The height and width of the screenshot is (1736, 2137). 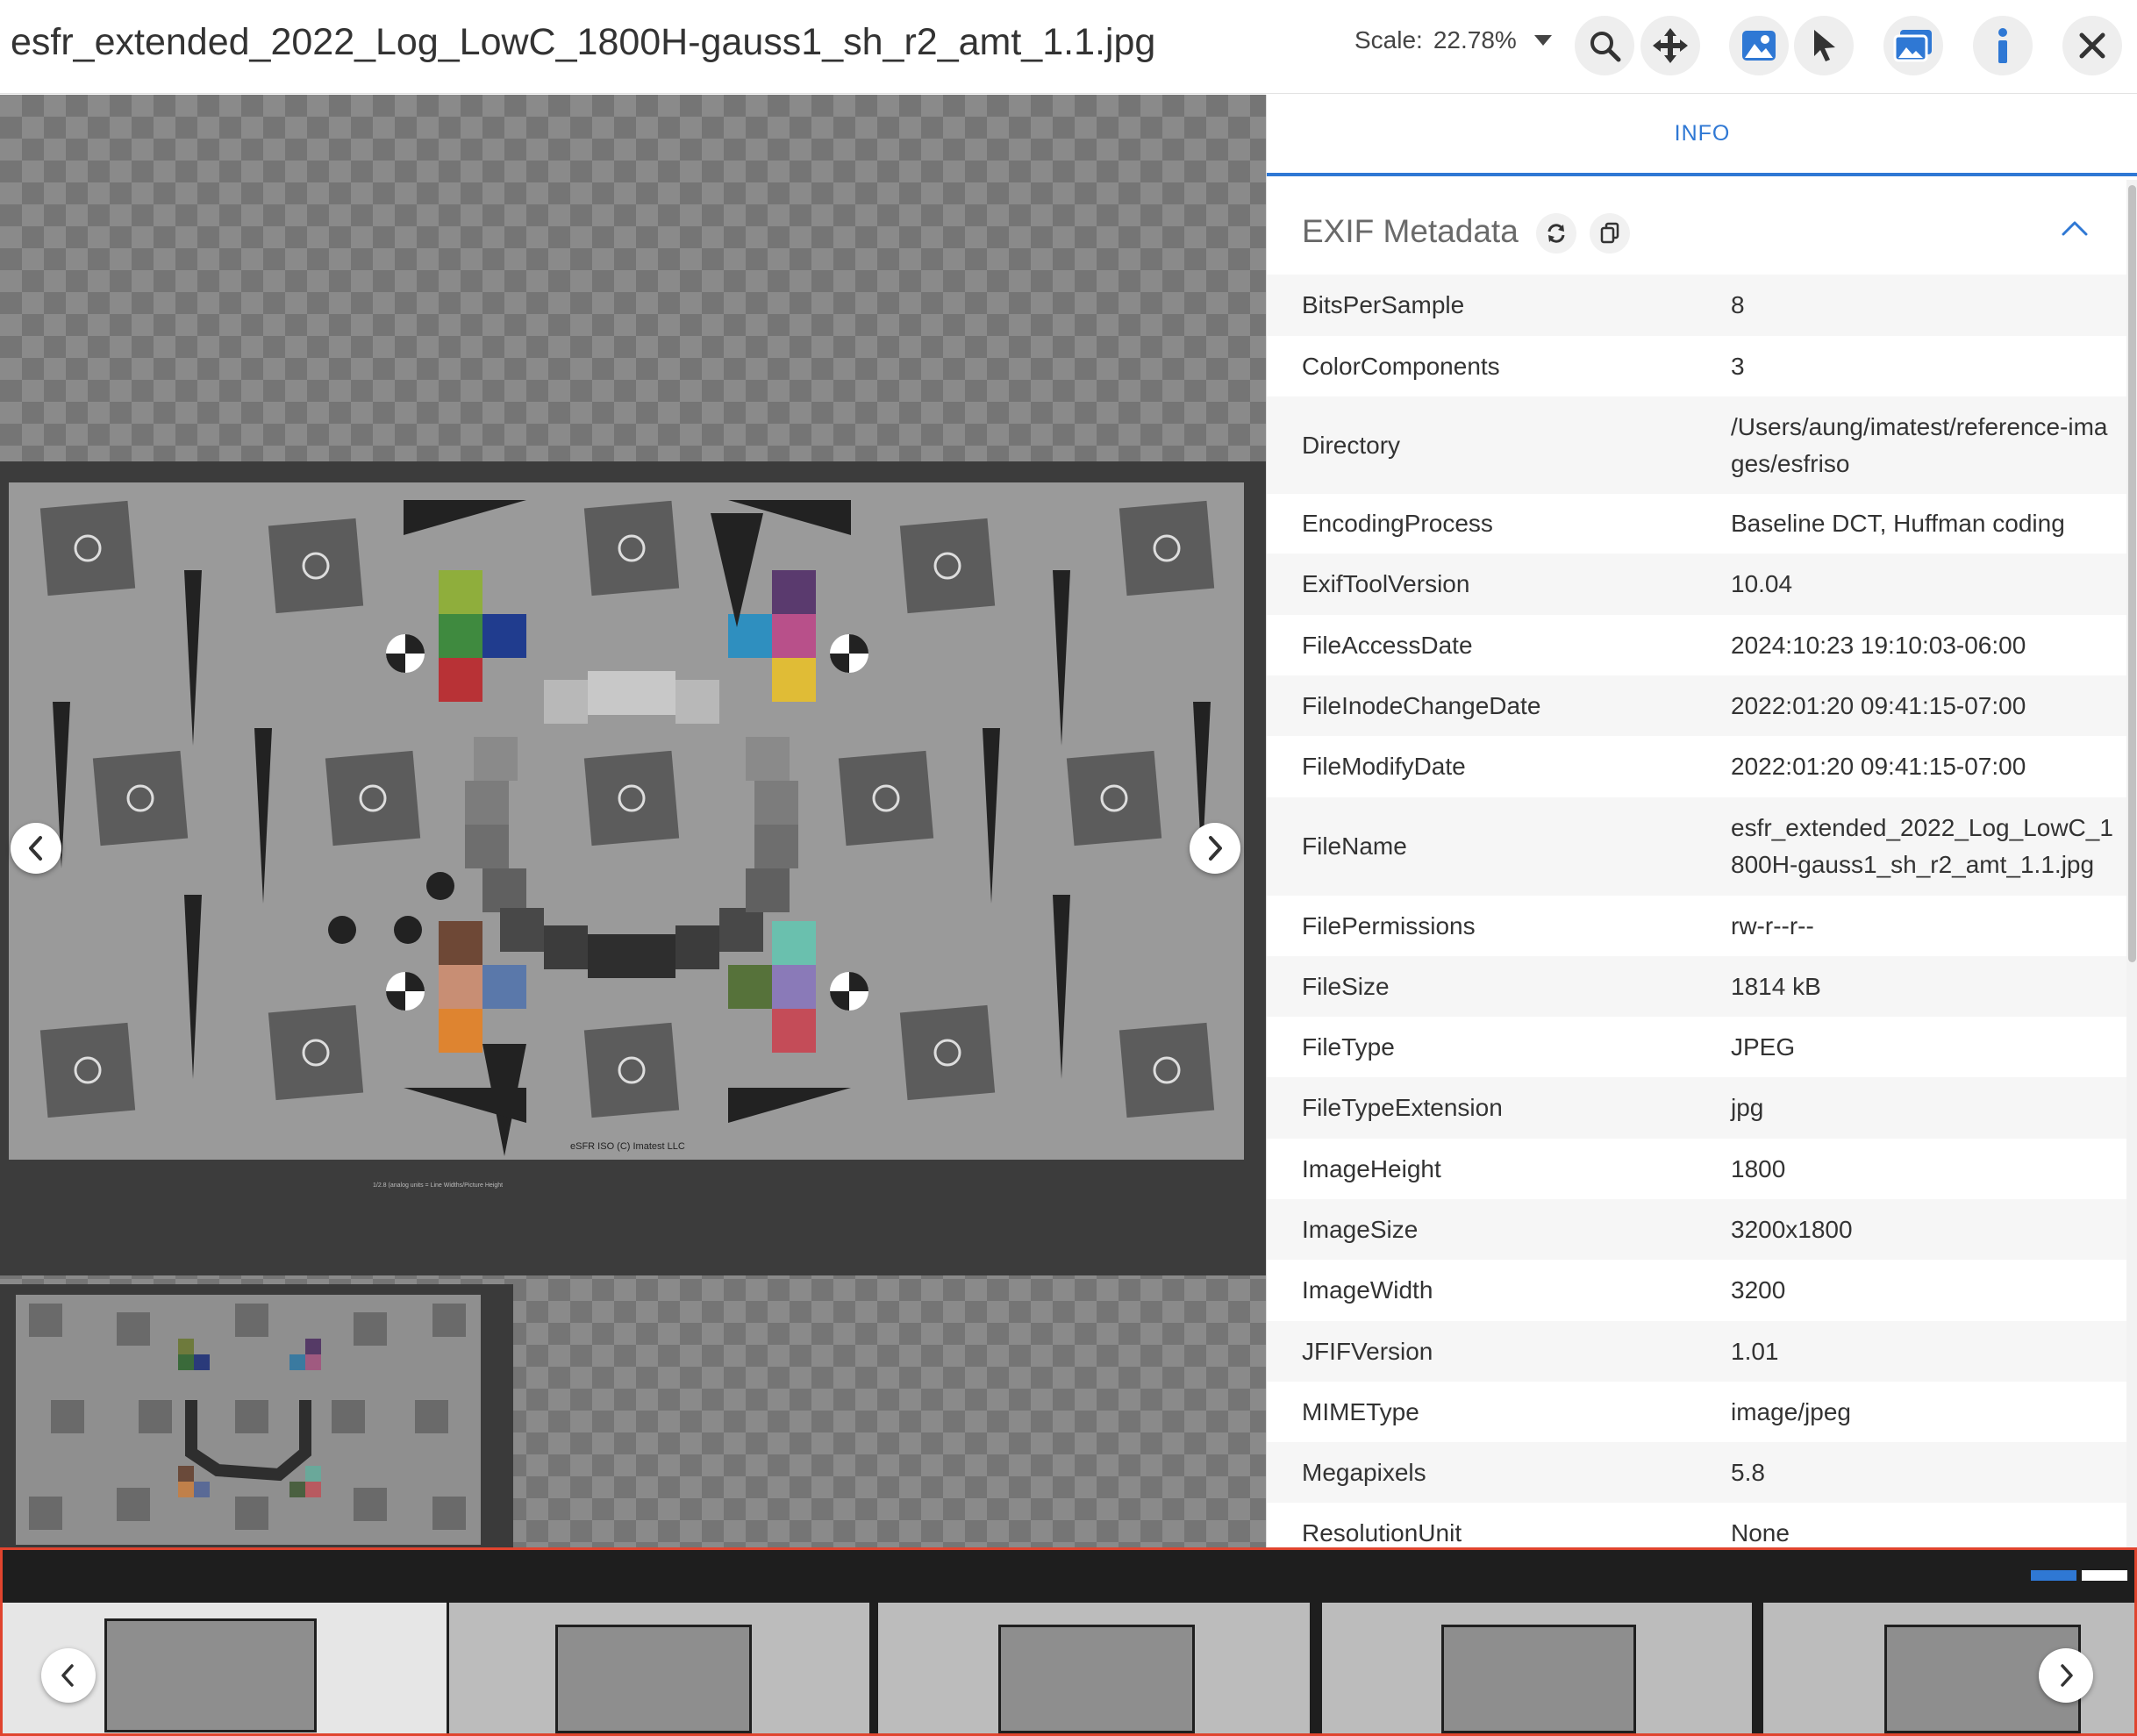 What do you see at coordinates (1360, 1229) in the screenshot?
I see `exif-key: ImageSize` at bounding box center [1360, 1229].